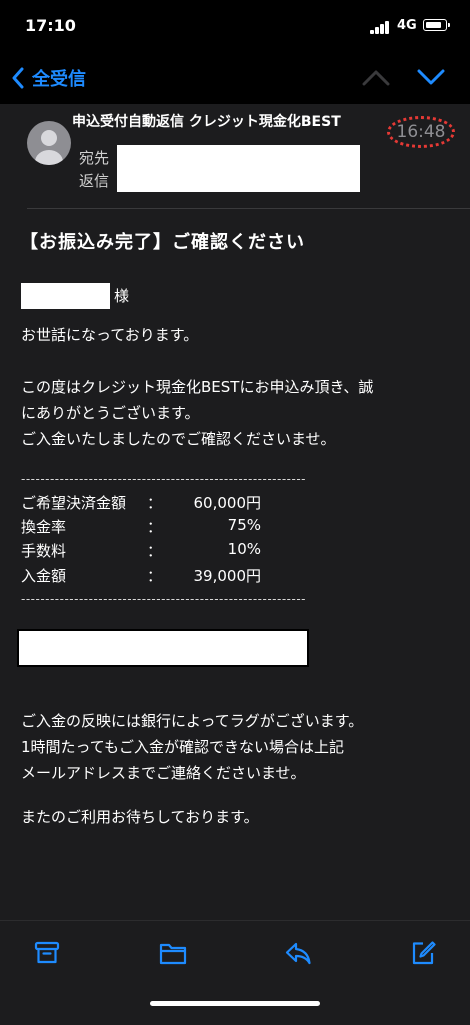 This screenshot has width=470, height=1025. Describe the element at coordinates (235, 972) in the screenshot. I see `bottom-toolbar` at that location.